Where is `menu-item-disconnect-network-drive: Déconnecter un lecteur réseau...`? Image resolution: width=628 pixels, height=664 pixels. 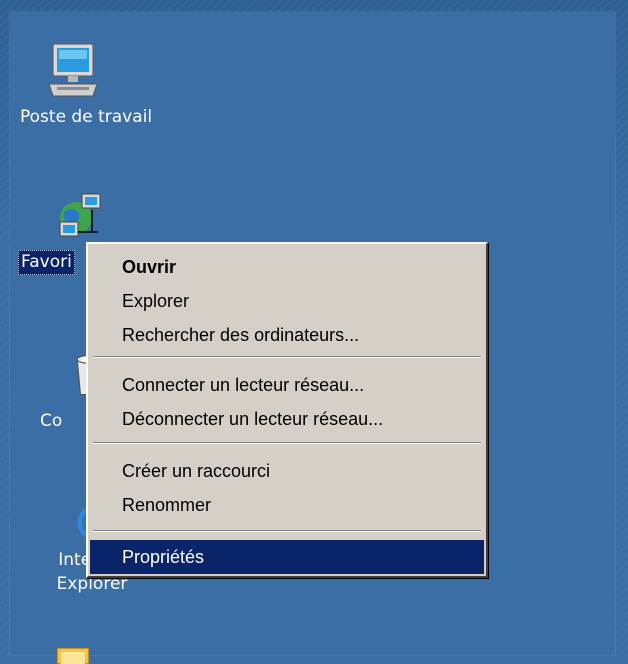 menu-item-disconnect-network-drive: Déconnecter un lecteur réseau... is located at coordinates (287, 419).